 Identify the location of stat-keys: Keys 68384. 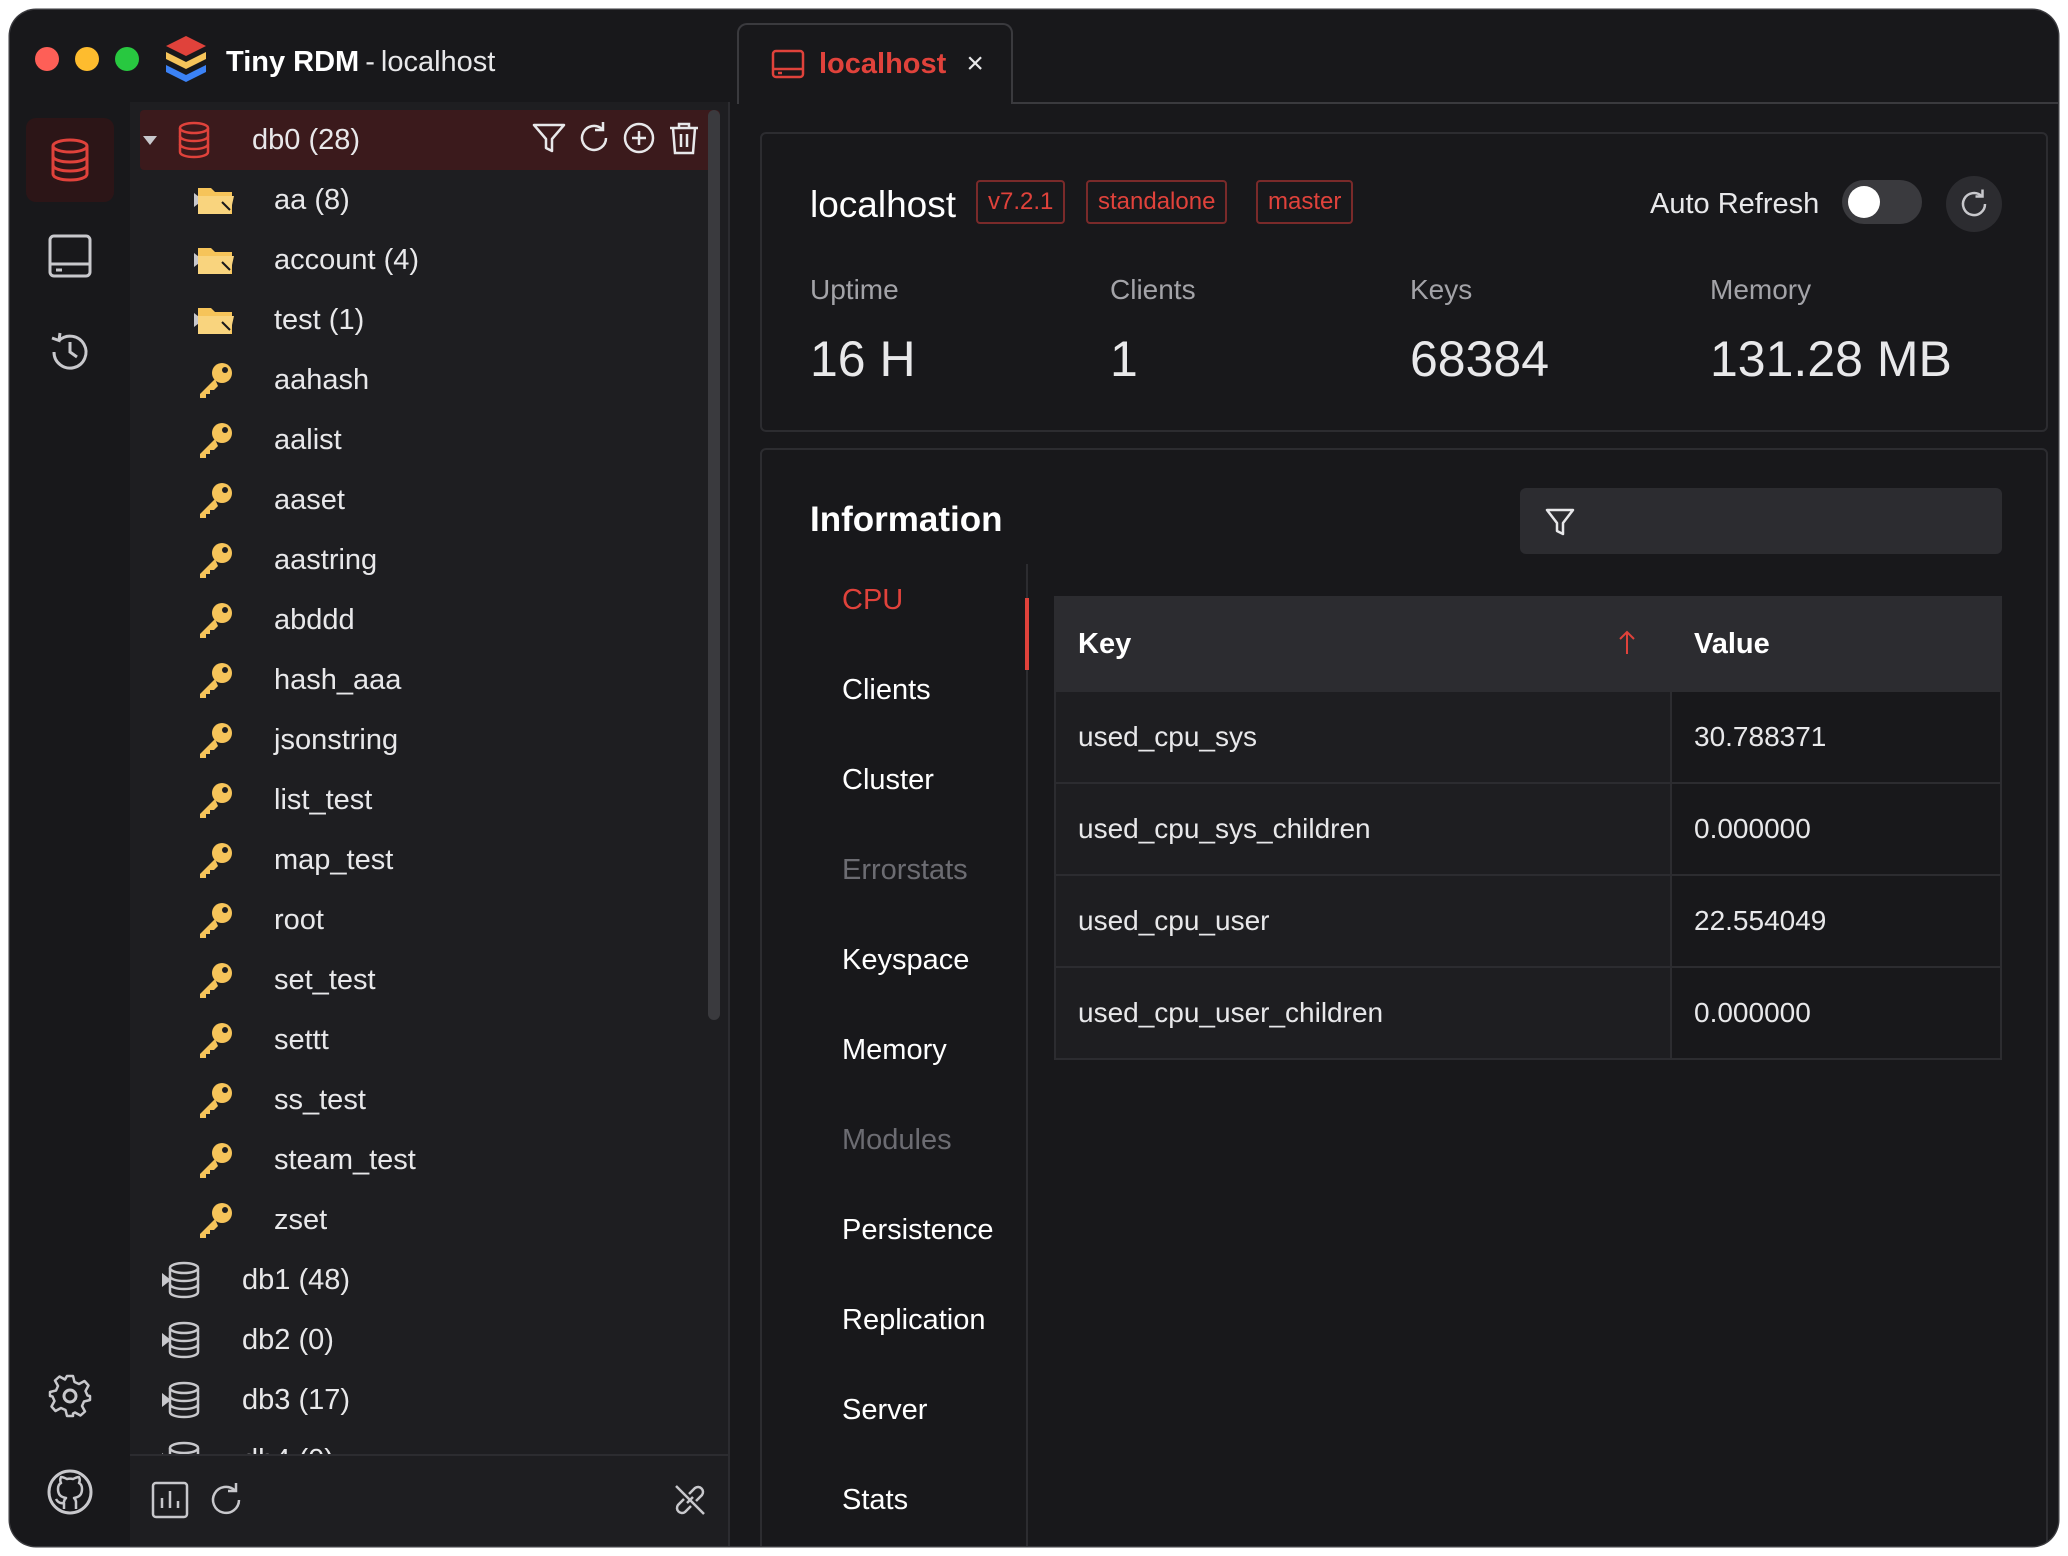
(1479, 331).